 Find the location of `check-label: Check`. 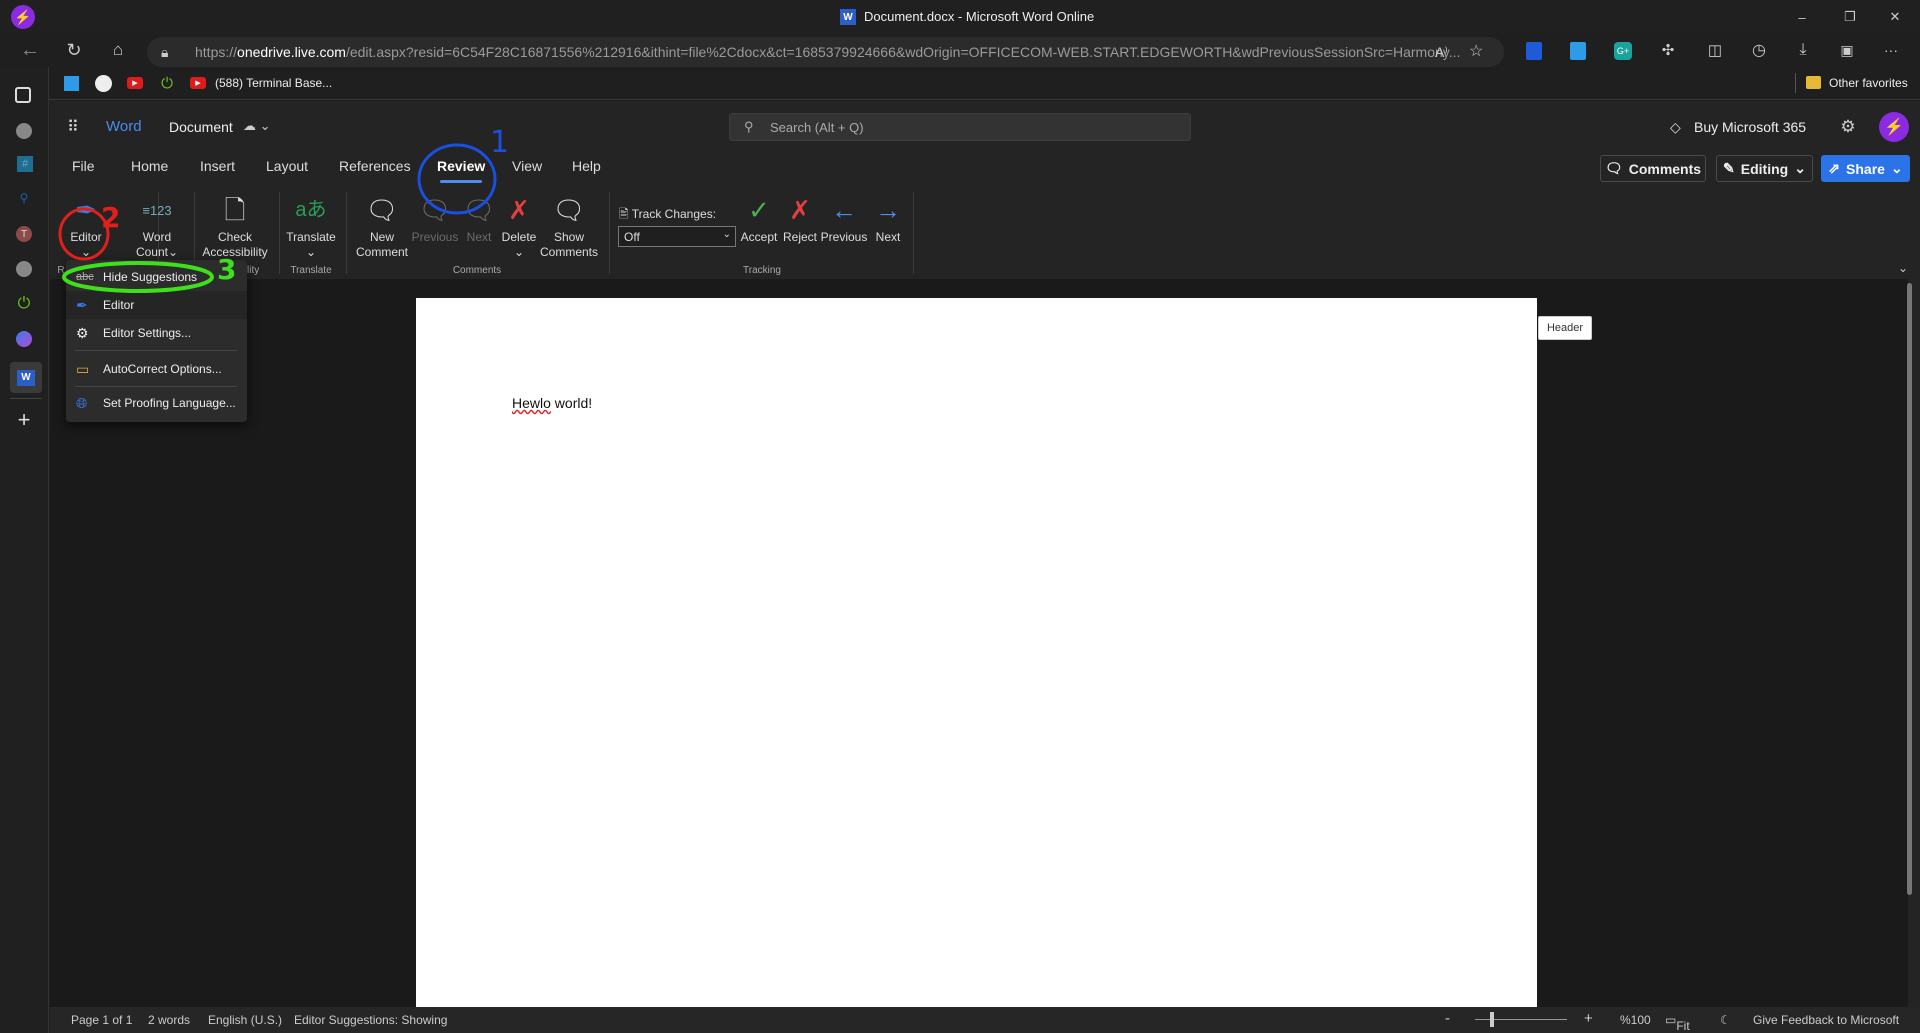

check-label: Check is located at coordinates (235, 237).